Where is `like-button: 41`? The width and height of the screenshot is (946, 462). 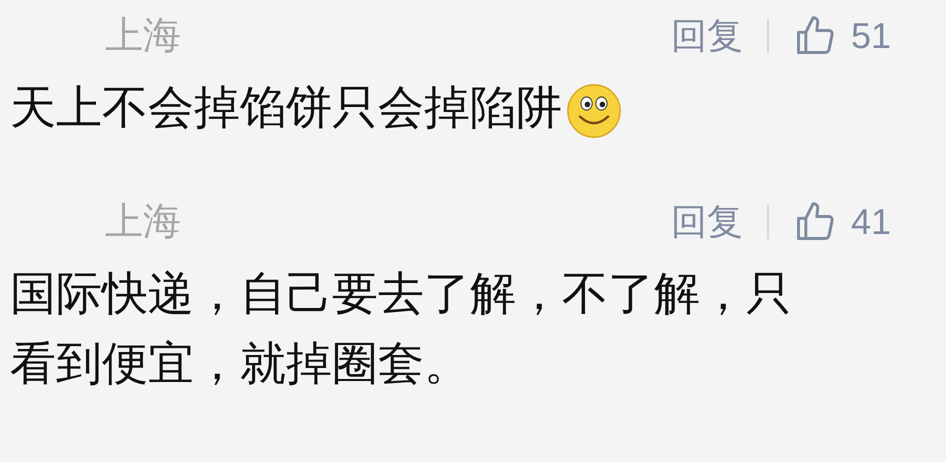
like-button: 41 is located at coordinates (841, 222).